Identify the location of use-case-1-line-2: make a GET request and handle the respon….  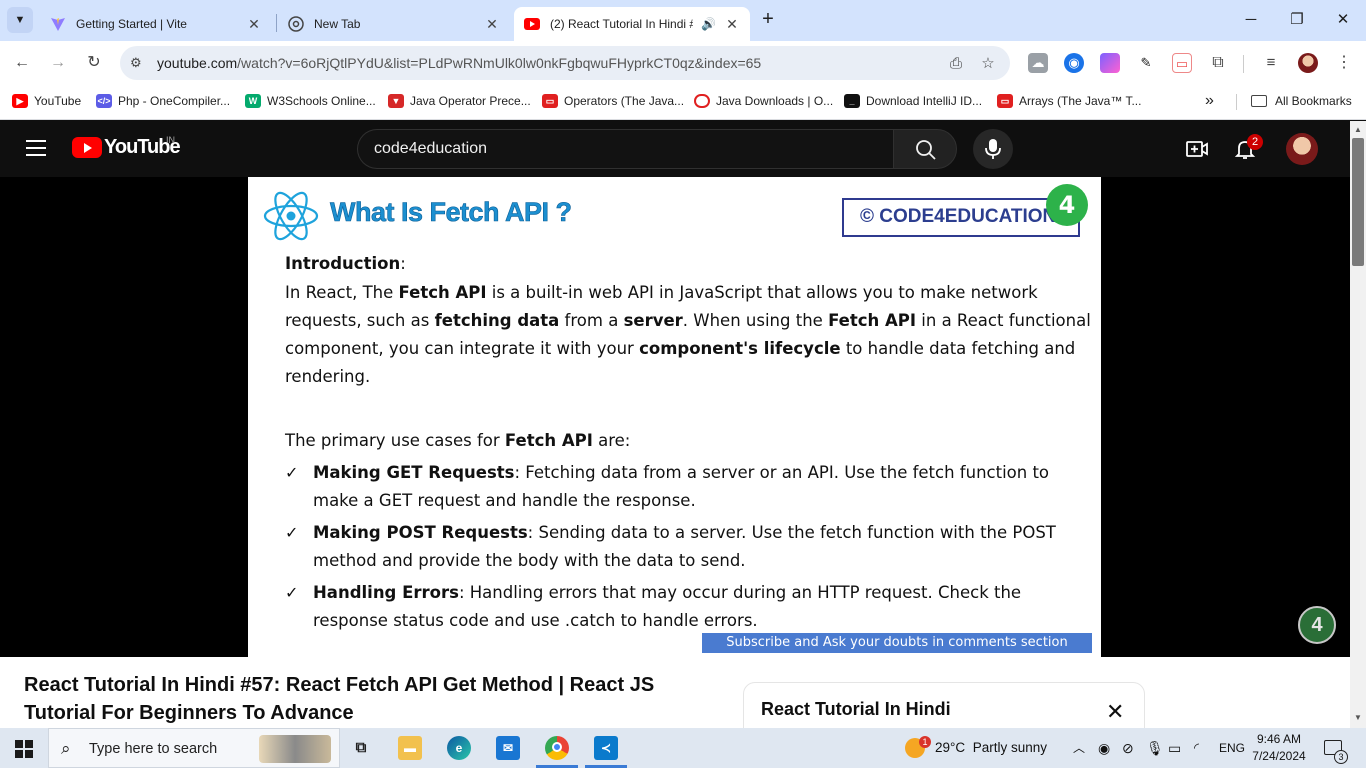
(504, 500).